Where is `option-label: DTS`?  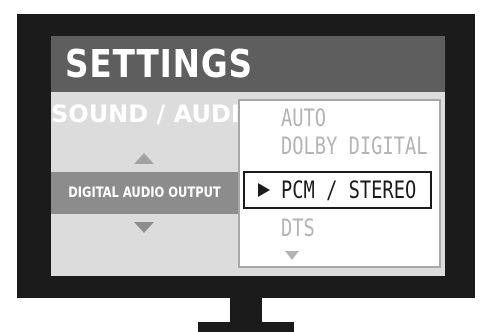 option-label: DTS is located at coordinates (298, 228).